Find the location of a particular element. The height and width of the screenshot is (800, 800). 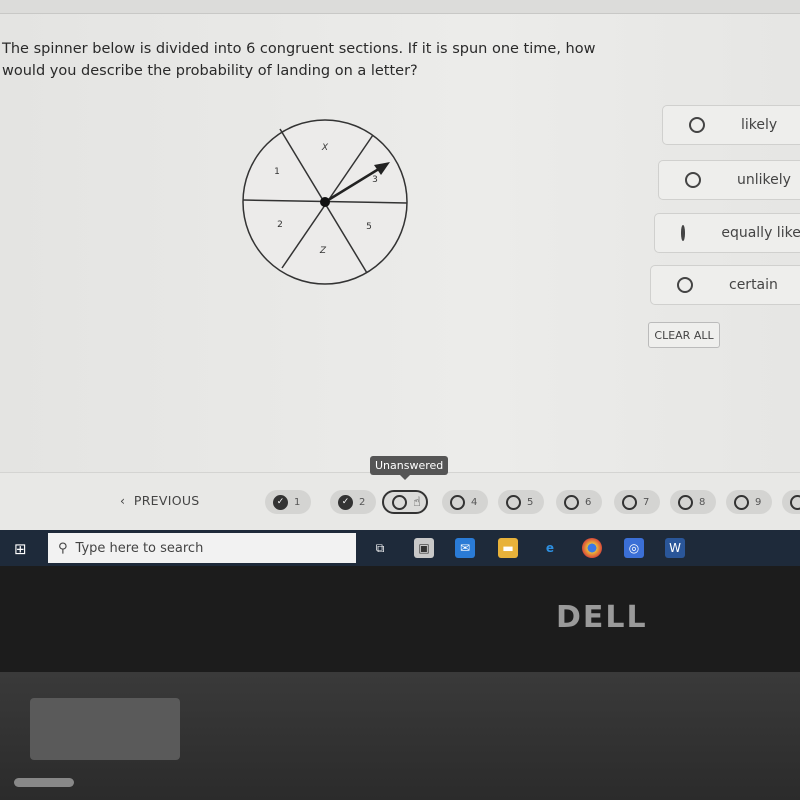

previous-button: ‹ PREVIOUS is located at coordinates (160, 500).